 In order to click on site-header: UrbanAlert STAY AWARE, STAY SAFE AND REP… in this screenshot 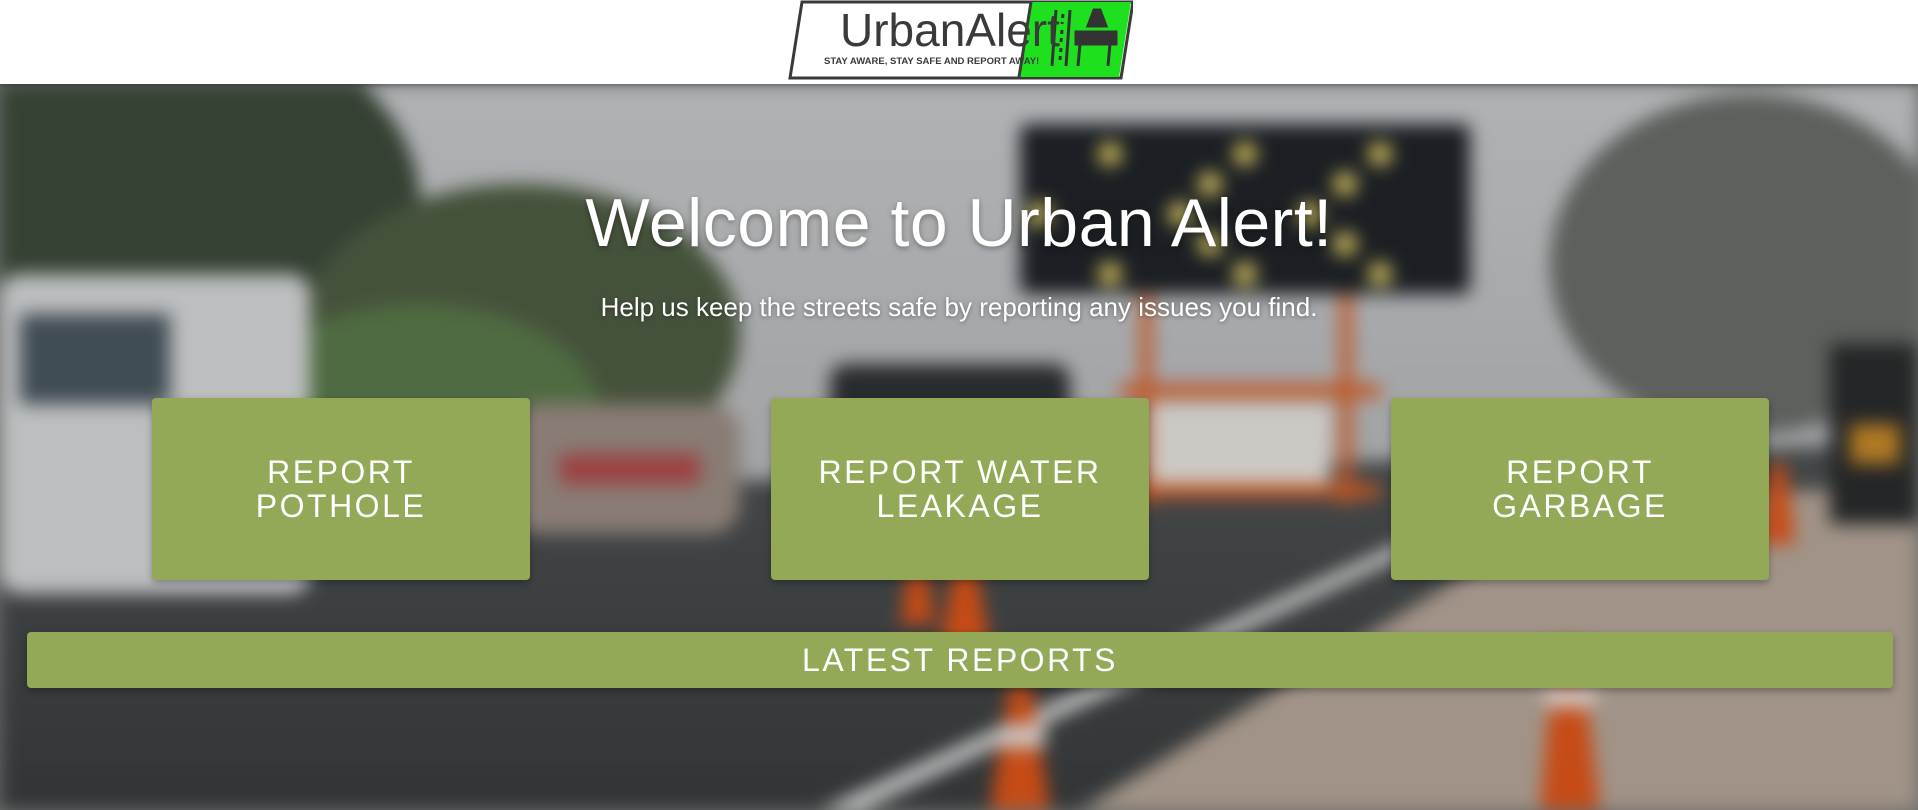, I will do `click(959, 42)`.